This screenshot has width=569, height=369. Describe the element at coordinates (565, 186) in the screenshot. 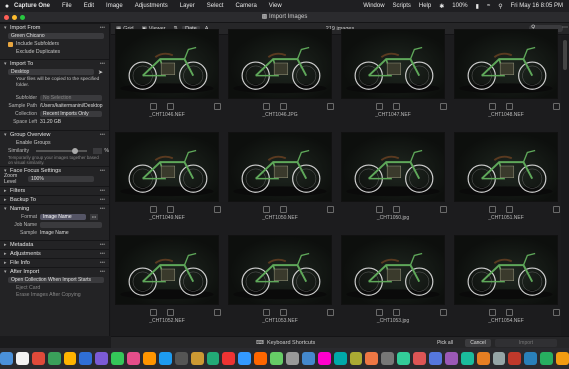

I see `grid-scrollbar` at that location.